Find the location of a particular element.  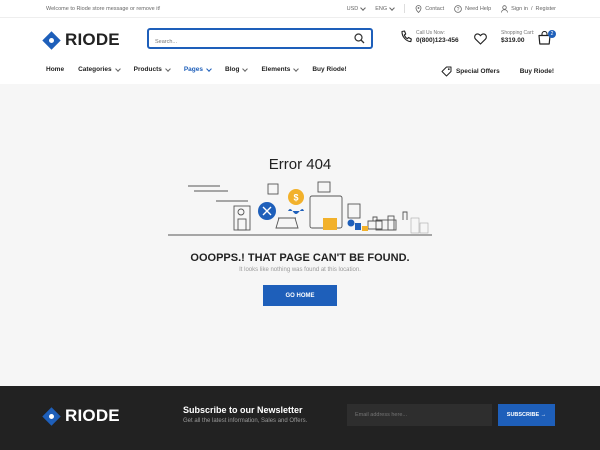

account-links: Sign in / Register is located at coordinates (528, 8).